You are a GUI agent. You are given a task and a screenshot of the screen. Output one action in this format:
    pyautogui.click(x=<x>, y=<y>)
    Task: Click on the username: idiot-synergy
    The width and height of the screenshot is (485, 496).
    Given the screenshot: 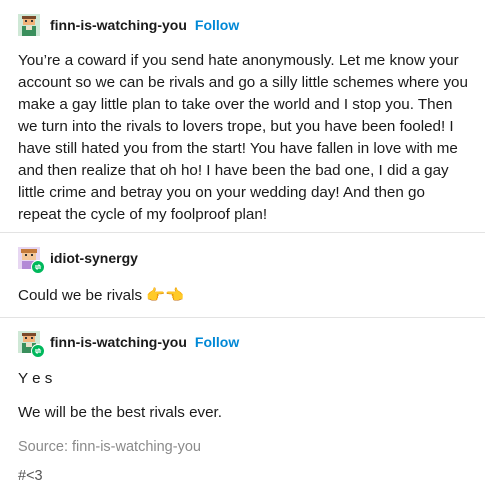 What is the action you would take?
    pyautogui.click(x=94, y=258)
    